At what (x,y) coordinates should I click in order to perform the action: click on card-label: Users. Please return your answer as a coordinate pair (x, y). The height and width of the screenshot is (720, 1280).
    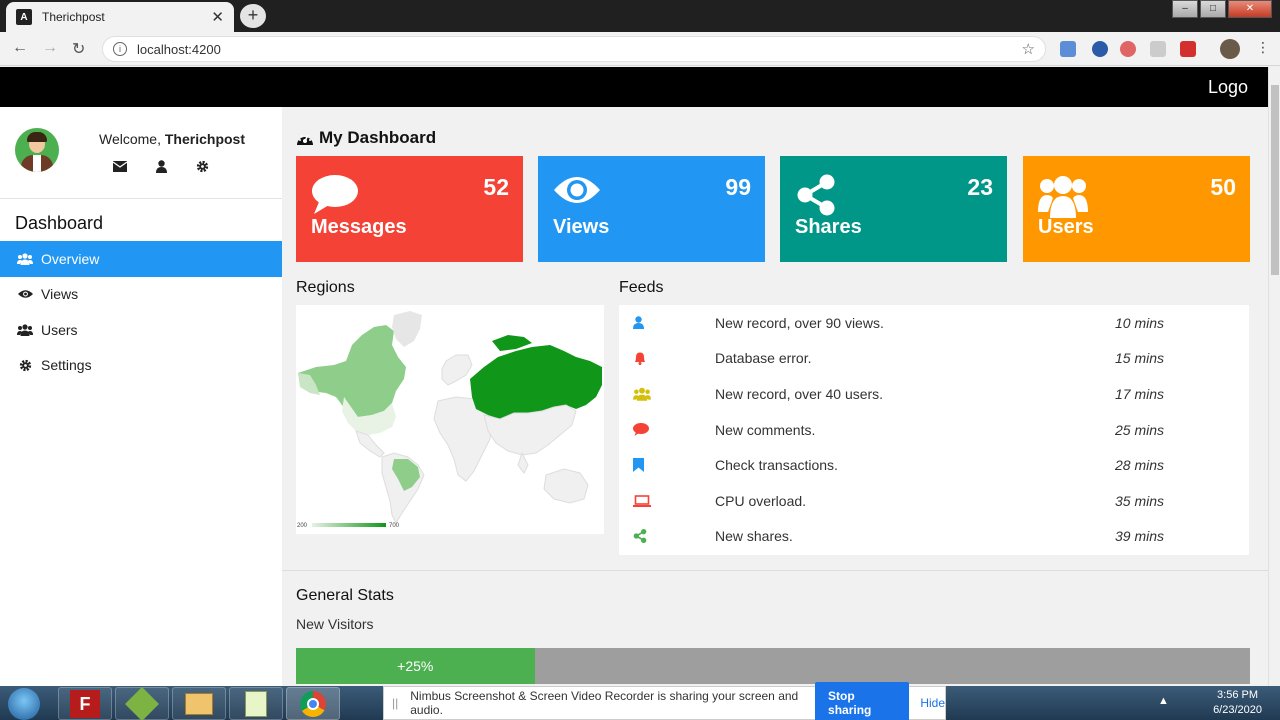
    Looking at the image, I should click on (1066, 227).